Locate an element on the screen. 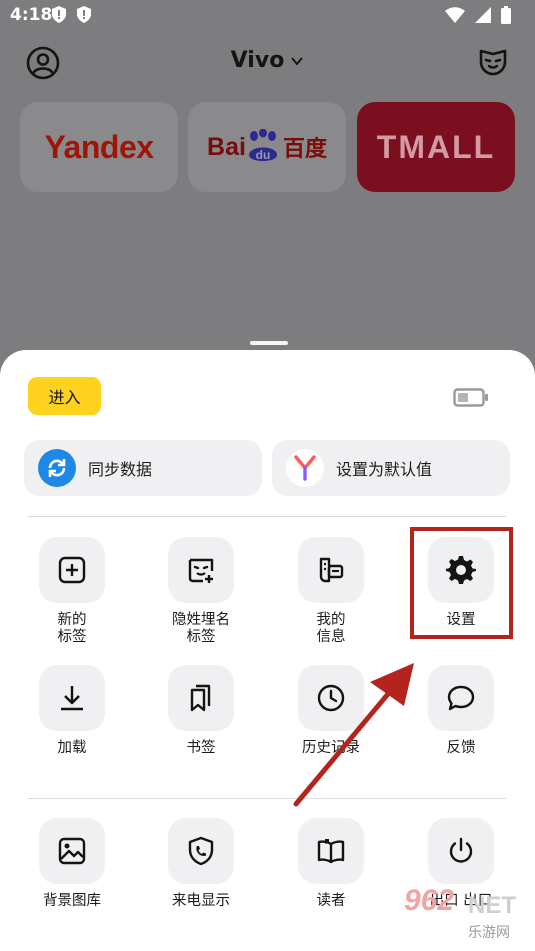 The width and height of the screenshot is (535, 951). menu-label: 隐姓埋名 标签 is located at coordinates (201, 628).